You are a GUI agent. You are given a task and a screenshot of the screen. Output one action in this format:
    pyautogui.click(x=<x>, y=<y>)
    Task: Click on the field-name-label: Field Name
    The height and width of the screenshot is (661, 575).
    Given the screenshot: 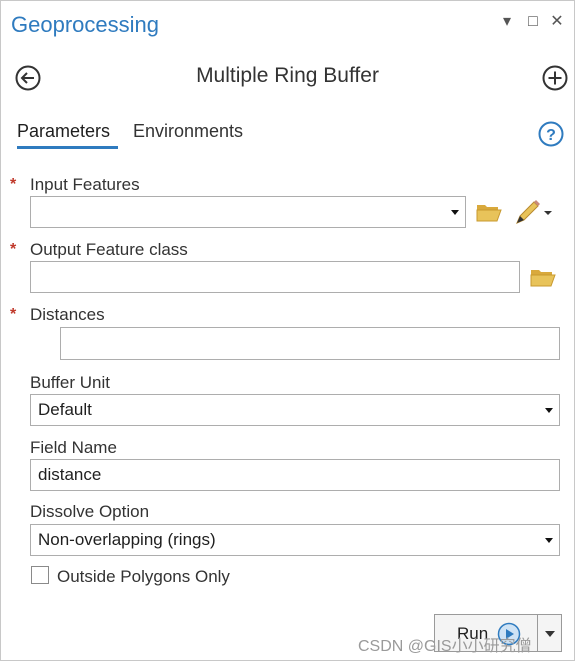 What is the action you would take?
    pyautogui.click(x=73, y=447)
    